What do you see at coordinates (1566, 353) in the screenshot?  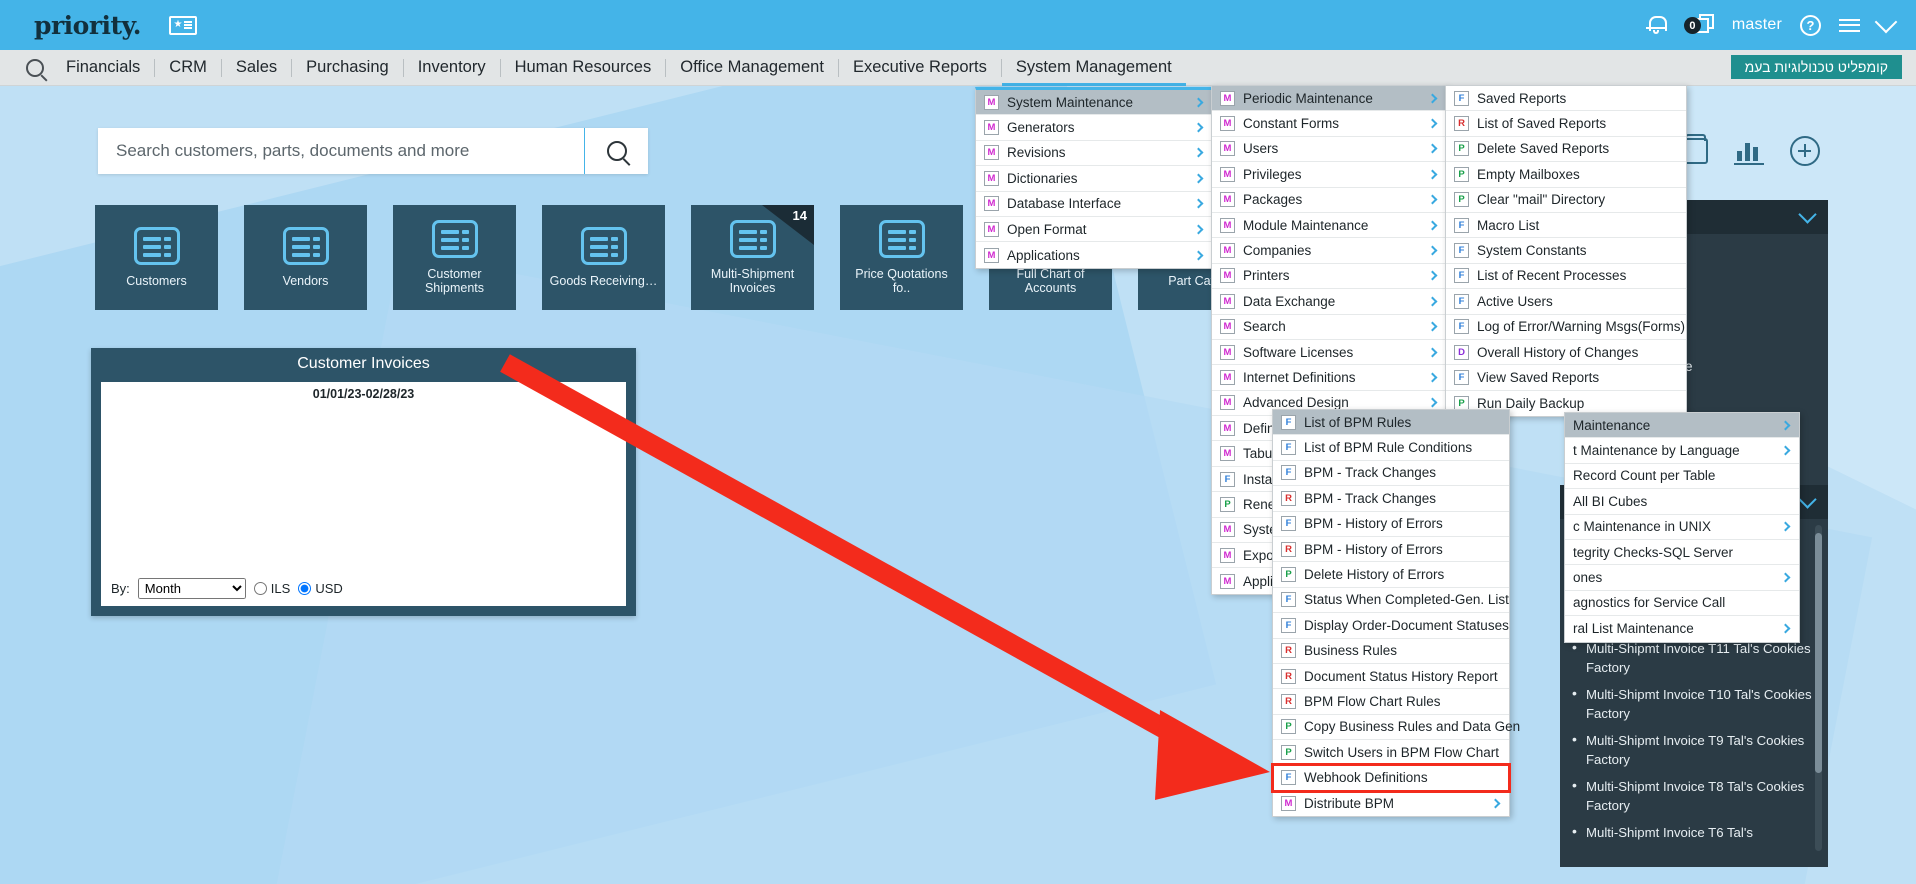 I see `menu-item: D Overall History of Changes` at bounding box center [1566, 353].